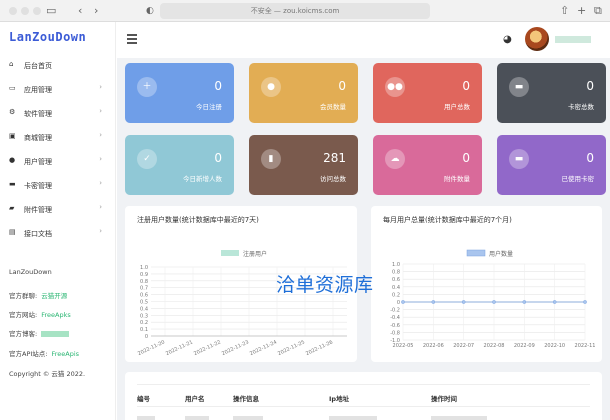 The width and height of the screenshot is (610, 420). What do you see at coordinates (585, 346) in the screenshot?
I see `x-tick-label: 2022-11` at bounding box center [585, 346].